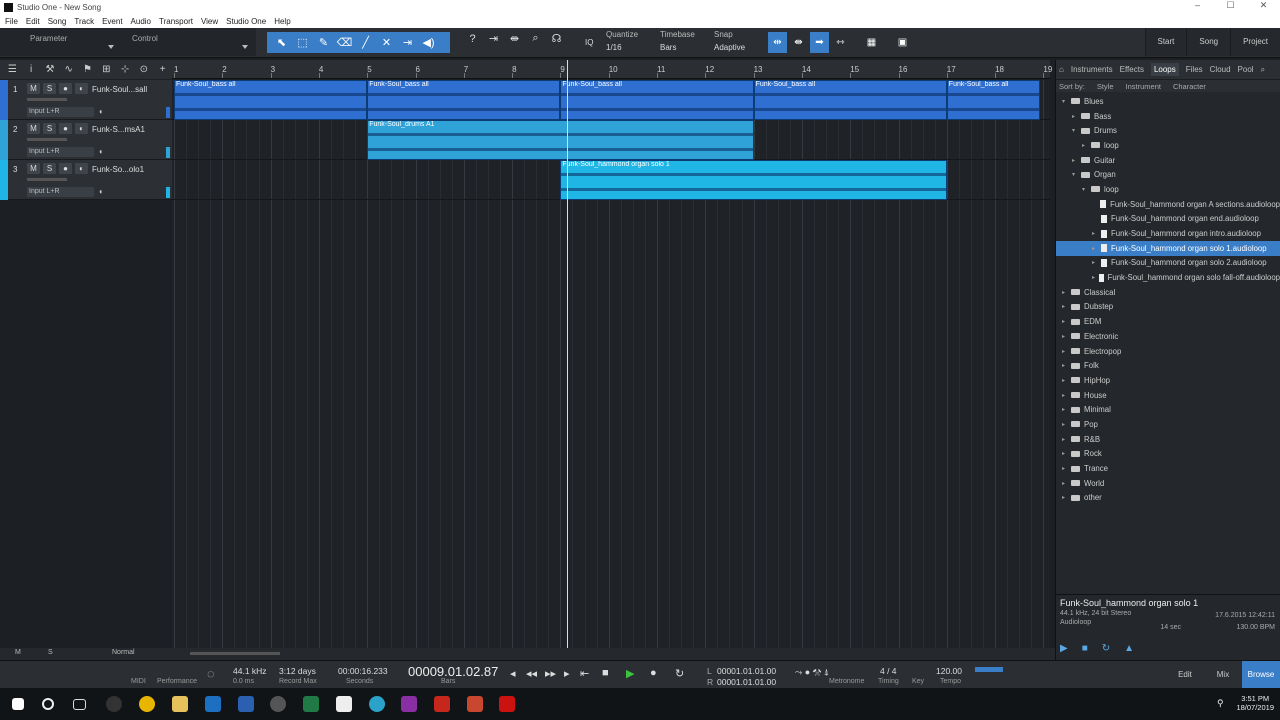  What do you see at coordinates (1168, 395) in the screenshot?
I see `loop-folder-item: ▸ House` at bounding box center [1168, 395].